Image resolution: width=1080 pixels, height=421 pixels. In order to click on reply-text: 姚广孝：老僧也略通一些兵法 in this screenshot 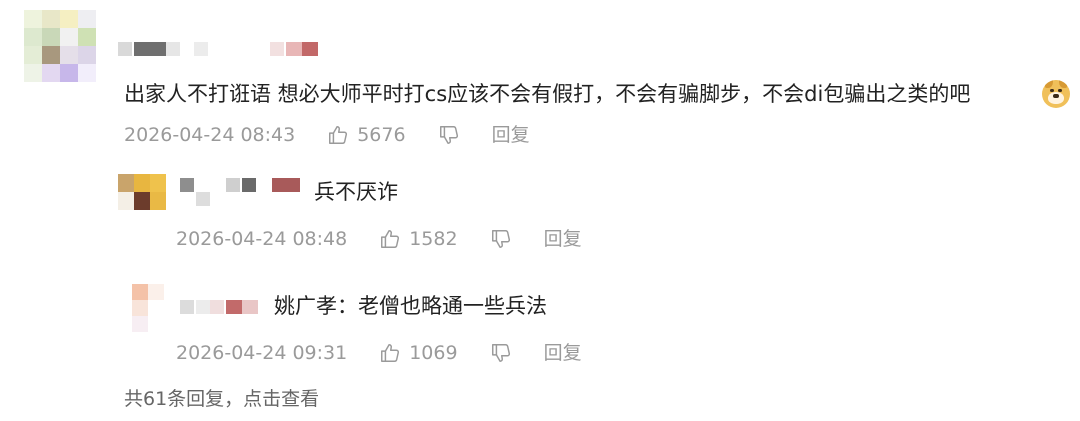, I will do `click(410, 306)`.